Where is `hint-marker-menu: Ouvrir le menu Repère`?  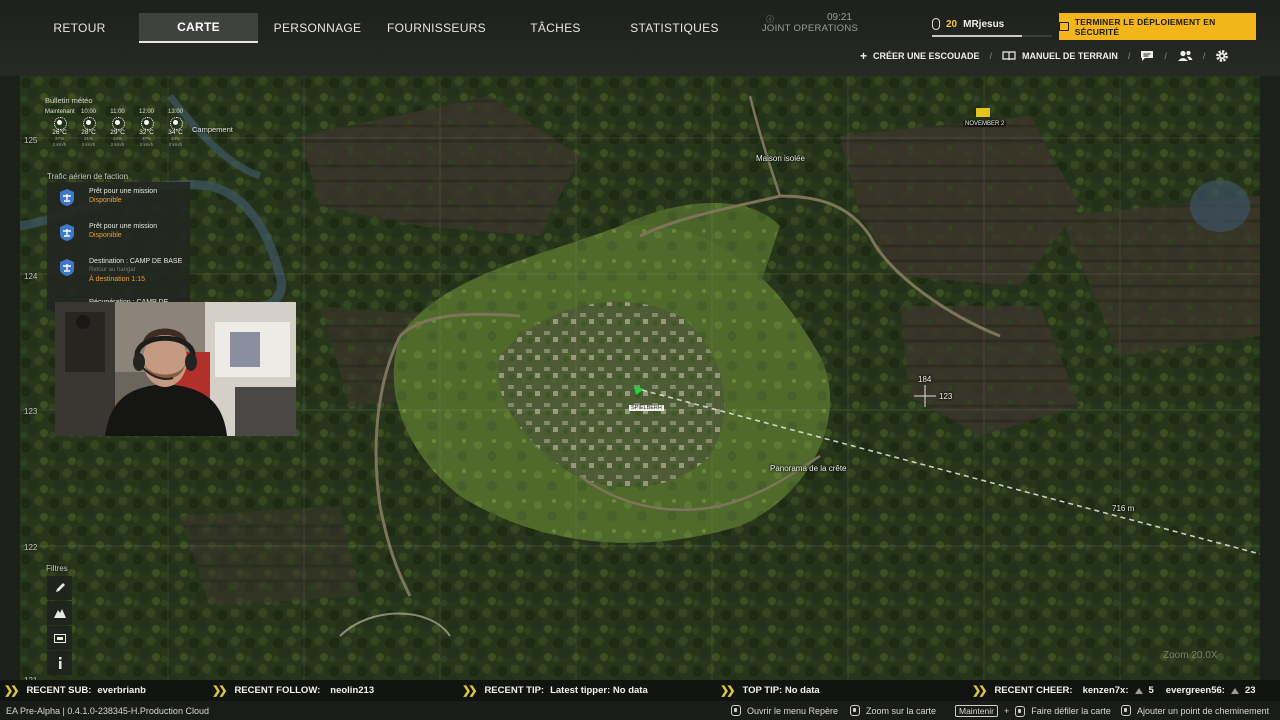 hint-marker-menu: Ouvrir le menu Repère is located at coordinates (784, 710).